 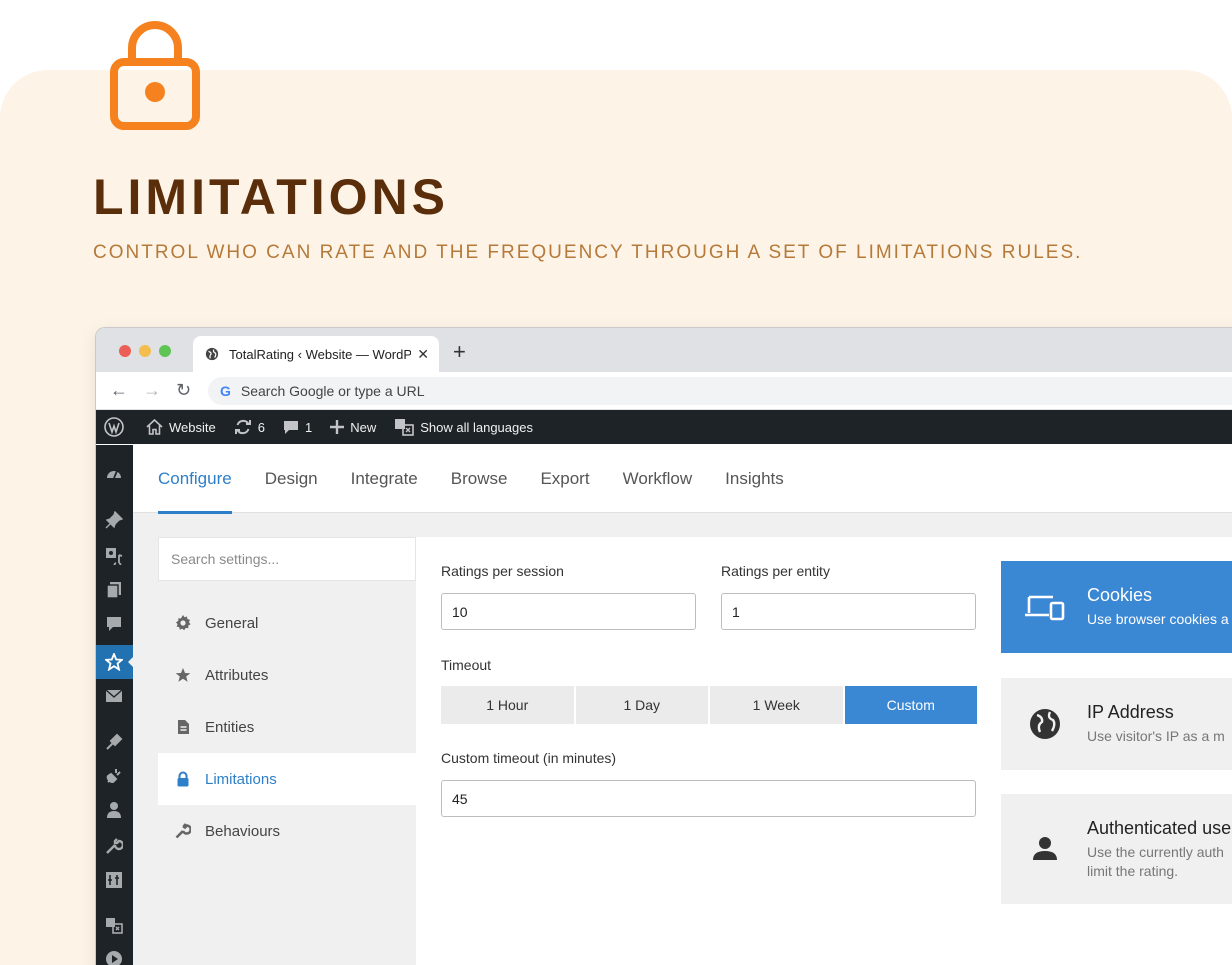 What do you see at coordinates (320, 354) in the screenshot?
I see `tab-title: TotalRating ‹ Website — WordPress` at bounding box center [320, 354].